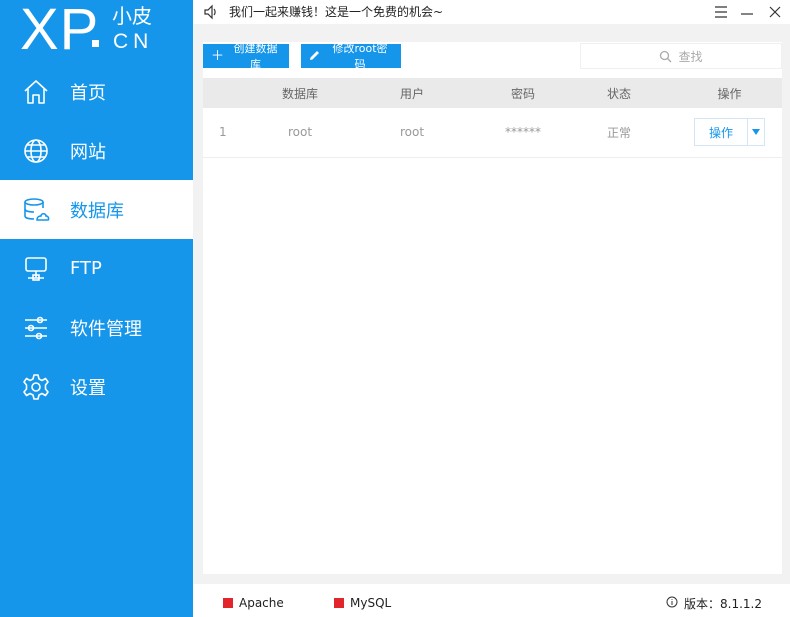 This screenshot has width=790, height=617. What do you see at coordinates (88, 152) in the screenshot?
I see `sidebar-item-label: 网站` at bounding box center [88, 152].